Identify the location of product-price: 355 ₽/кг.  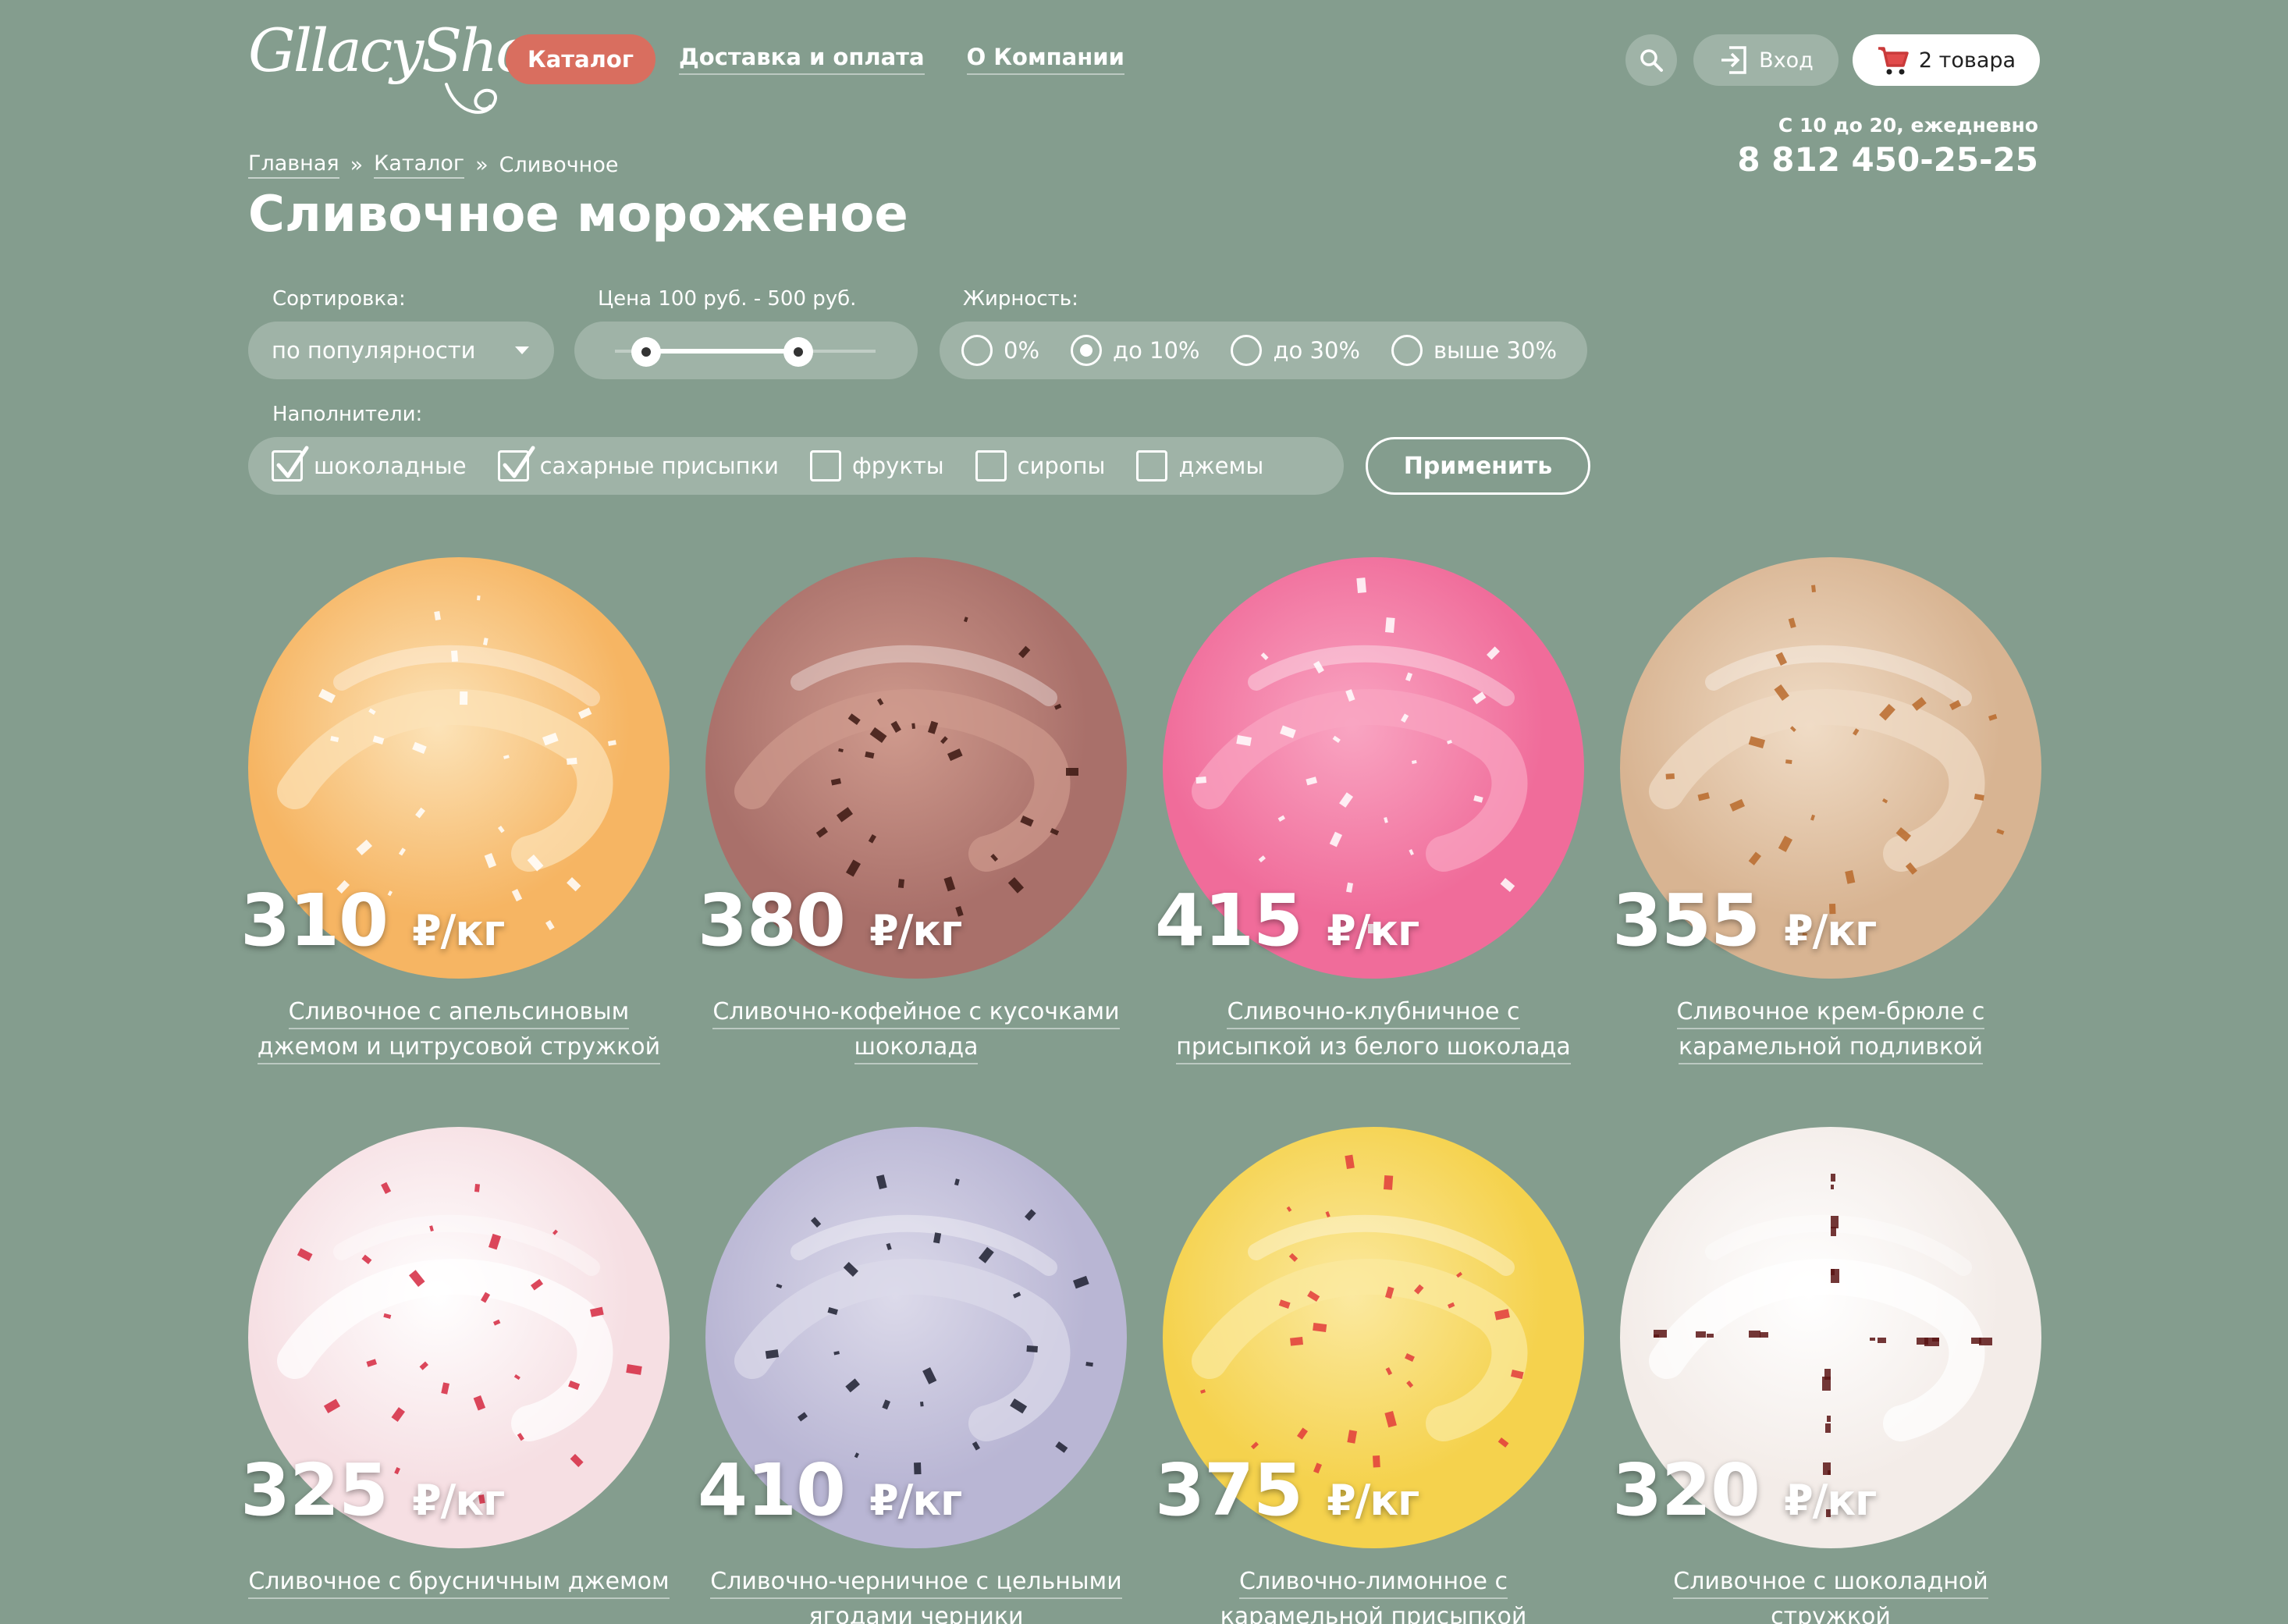
(1744, 920).